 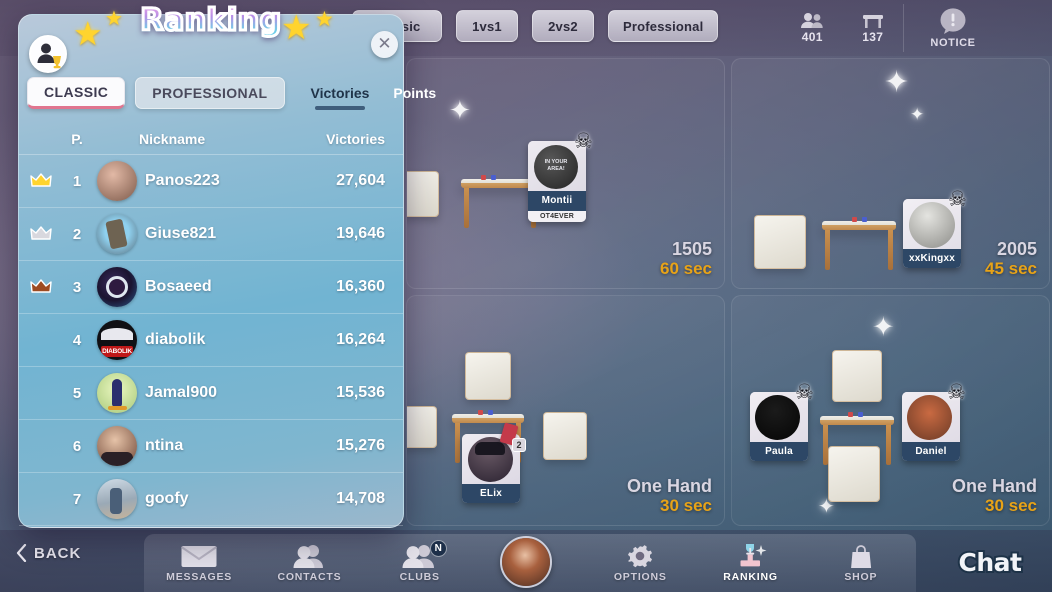 What do you see at coordinates (211, 526) in the screenshot?
I see `table-row` at bounding box center [211, 526].